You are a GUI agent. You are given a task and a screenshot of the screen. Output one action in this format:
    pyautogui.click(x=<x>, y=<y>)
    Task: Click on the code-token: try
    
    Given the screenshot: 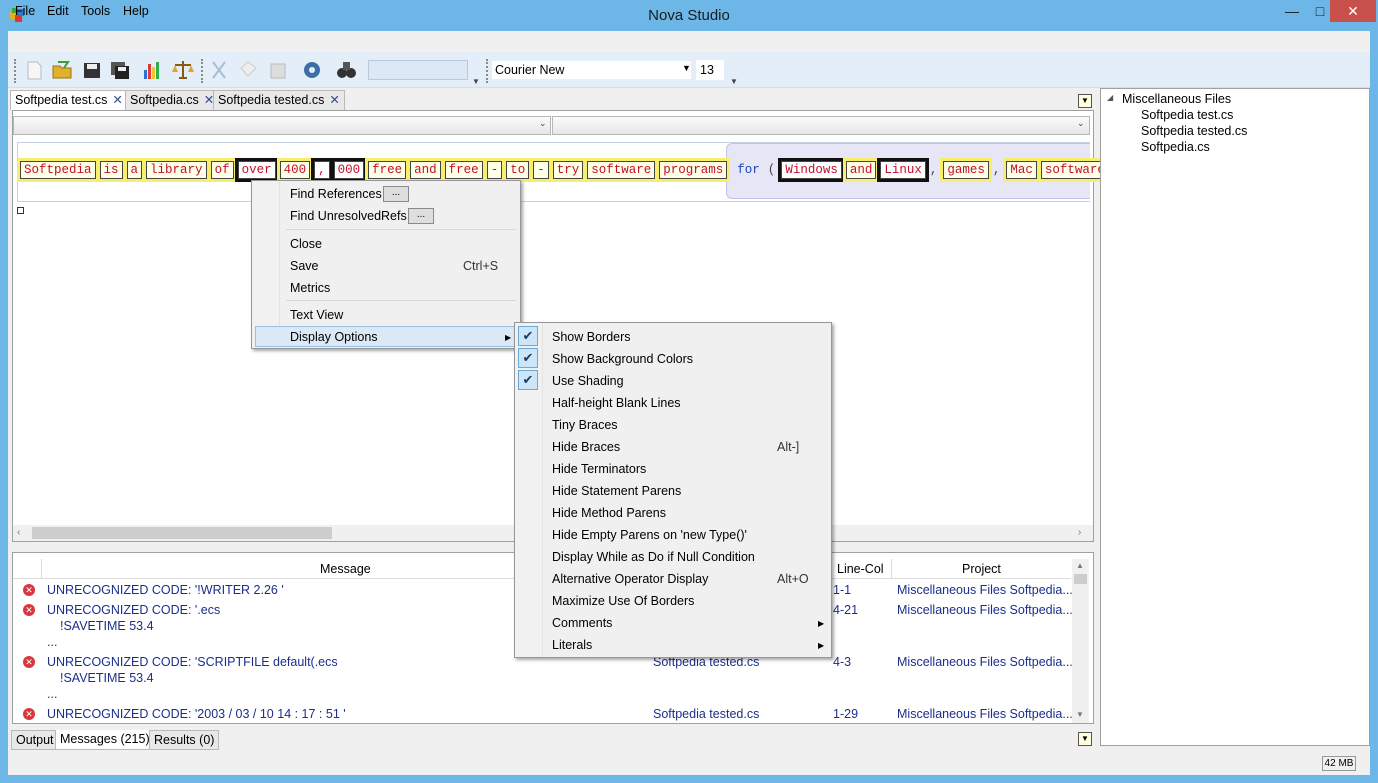 What is the action you would take?
    pyautogui.click(x=568, y=170)
    